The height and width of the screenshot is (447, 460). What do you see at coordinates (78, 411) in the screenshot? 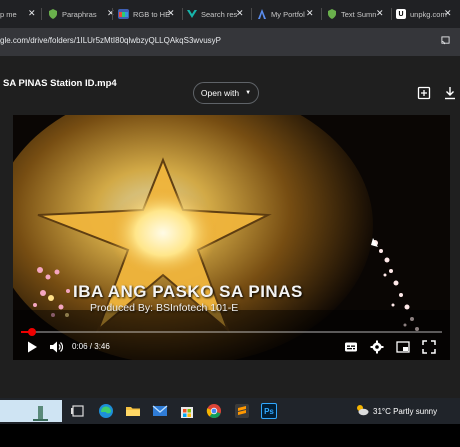
I see `task-view-icon` at bounding box center [78, 411].